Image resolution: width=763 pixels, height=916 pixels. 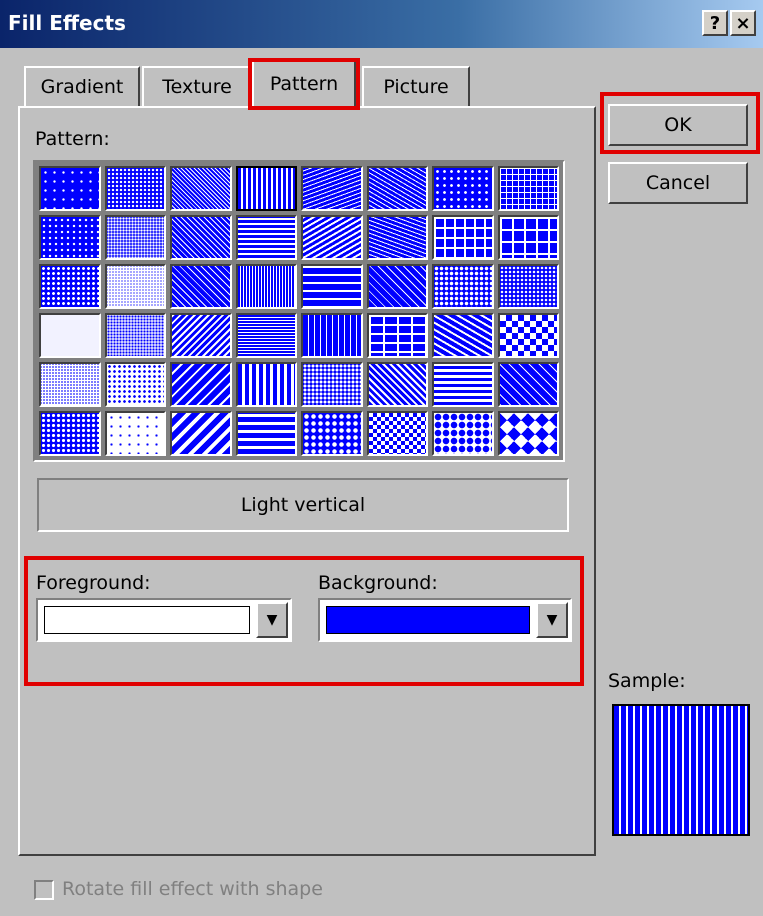 I want to click on foreground-color-swatch, so click(x=147, y=620).